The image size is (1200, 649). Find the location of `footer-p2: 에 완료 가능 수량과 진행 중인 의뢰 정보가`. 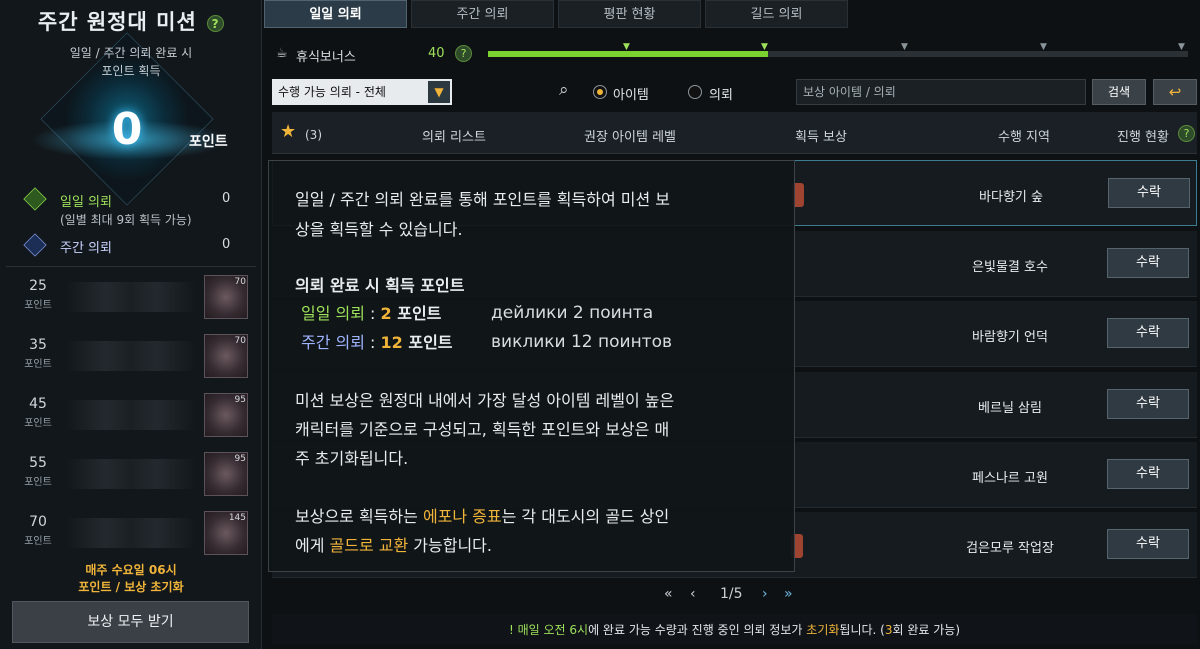

footer-p2: 에 완료 가능 수량과 진행 중인 의뢰 정보가 is located at coordinates (697, 630).